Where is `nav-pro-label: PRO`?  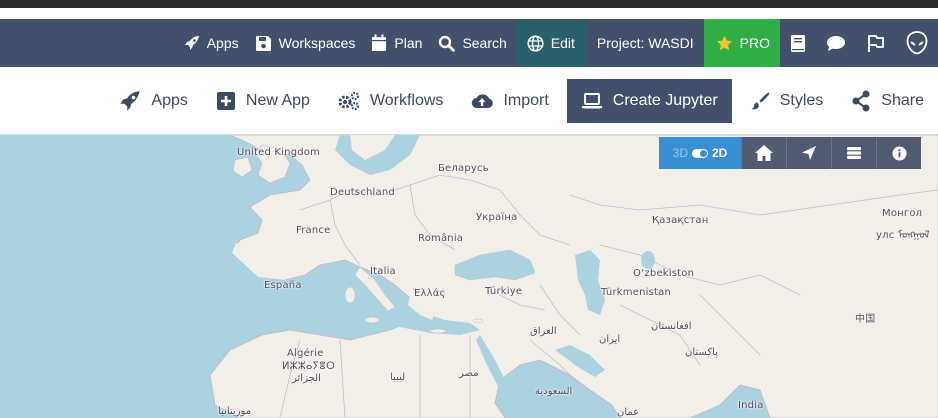 nav-pro-label: PRO is located at coordinates (754, 43).